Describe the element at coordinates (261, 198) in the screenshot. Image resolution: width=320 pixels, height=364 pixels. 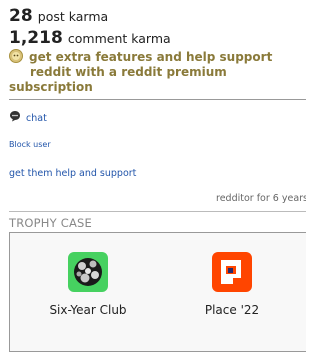
I see `account-age: redditor for 6 years` at that location.